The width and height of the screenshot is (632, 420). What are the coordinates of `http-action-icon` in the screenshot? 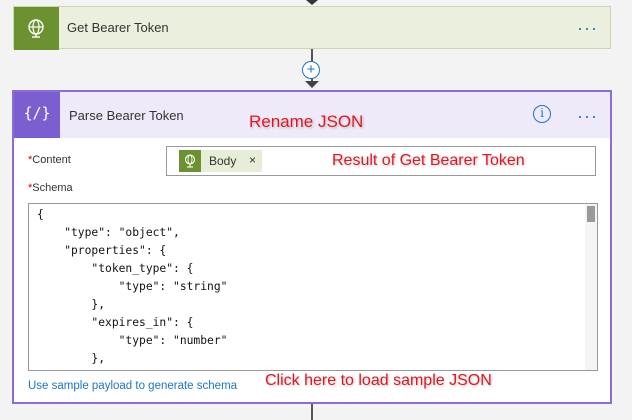 It's located at (36, 28).